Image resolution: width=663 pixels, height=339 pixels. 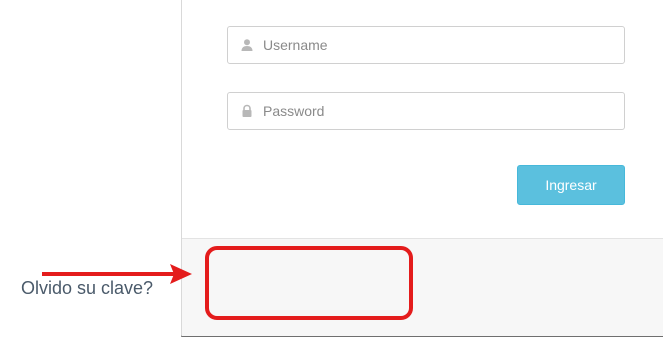 What do you see at coordinates (87, 288) in the screenshot?
I see `forgot-password-link: Olvido su clave?` at bounding box center [87, 288].